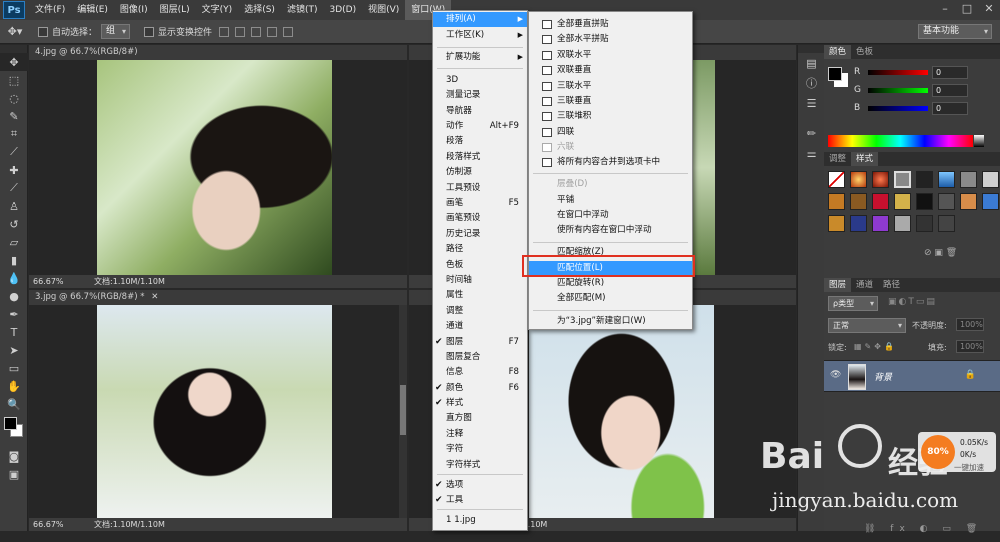 The height and width of the screenshot is (542, 1000). Describe the element at coordinates (945, 9) in the screenshot. I see `minimize-button: –` at that location.